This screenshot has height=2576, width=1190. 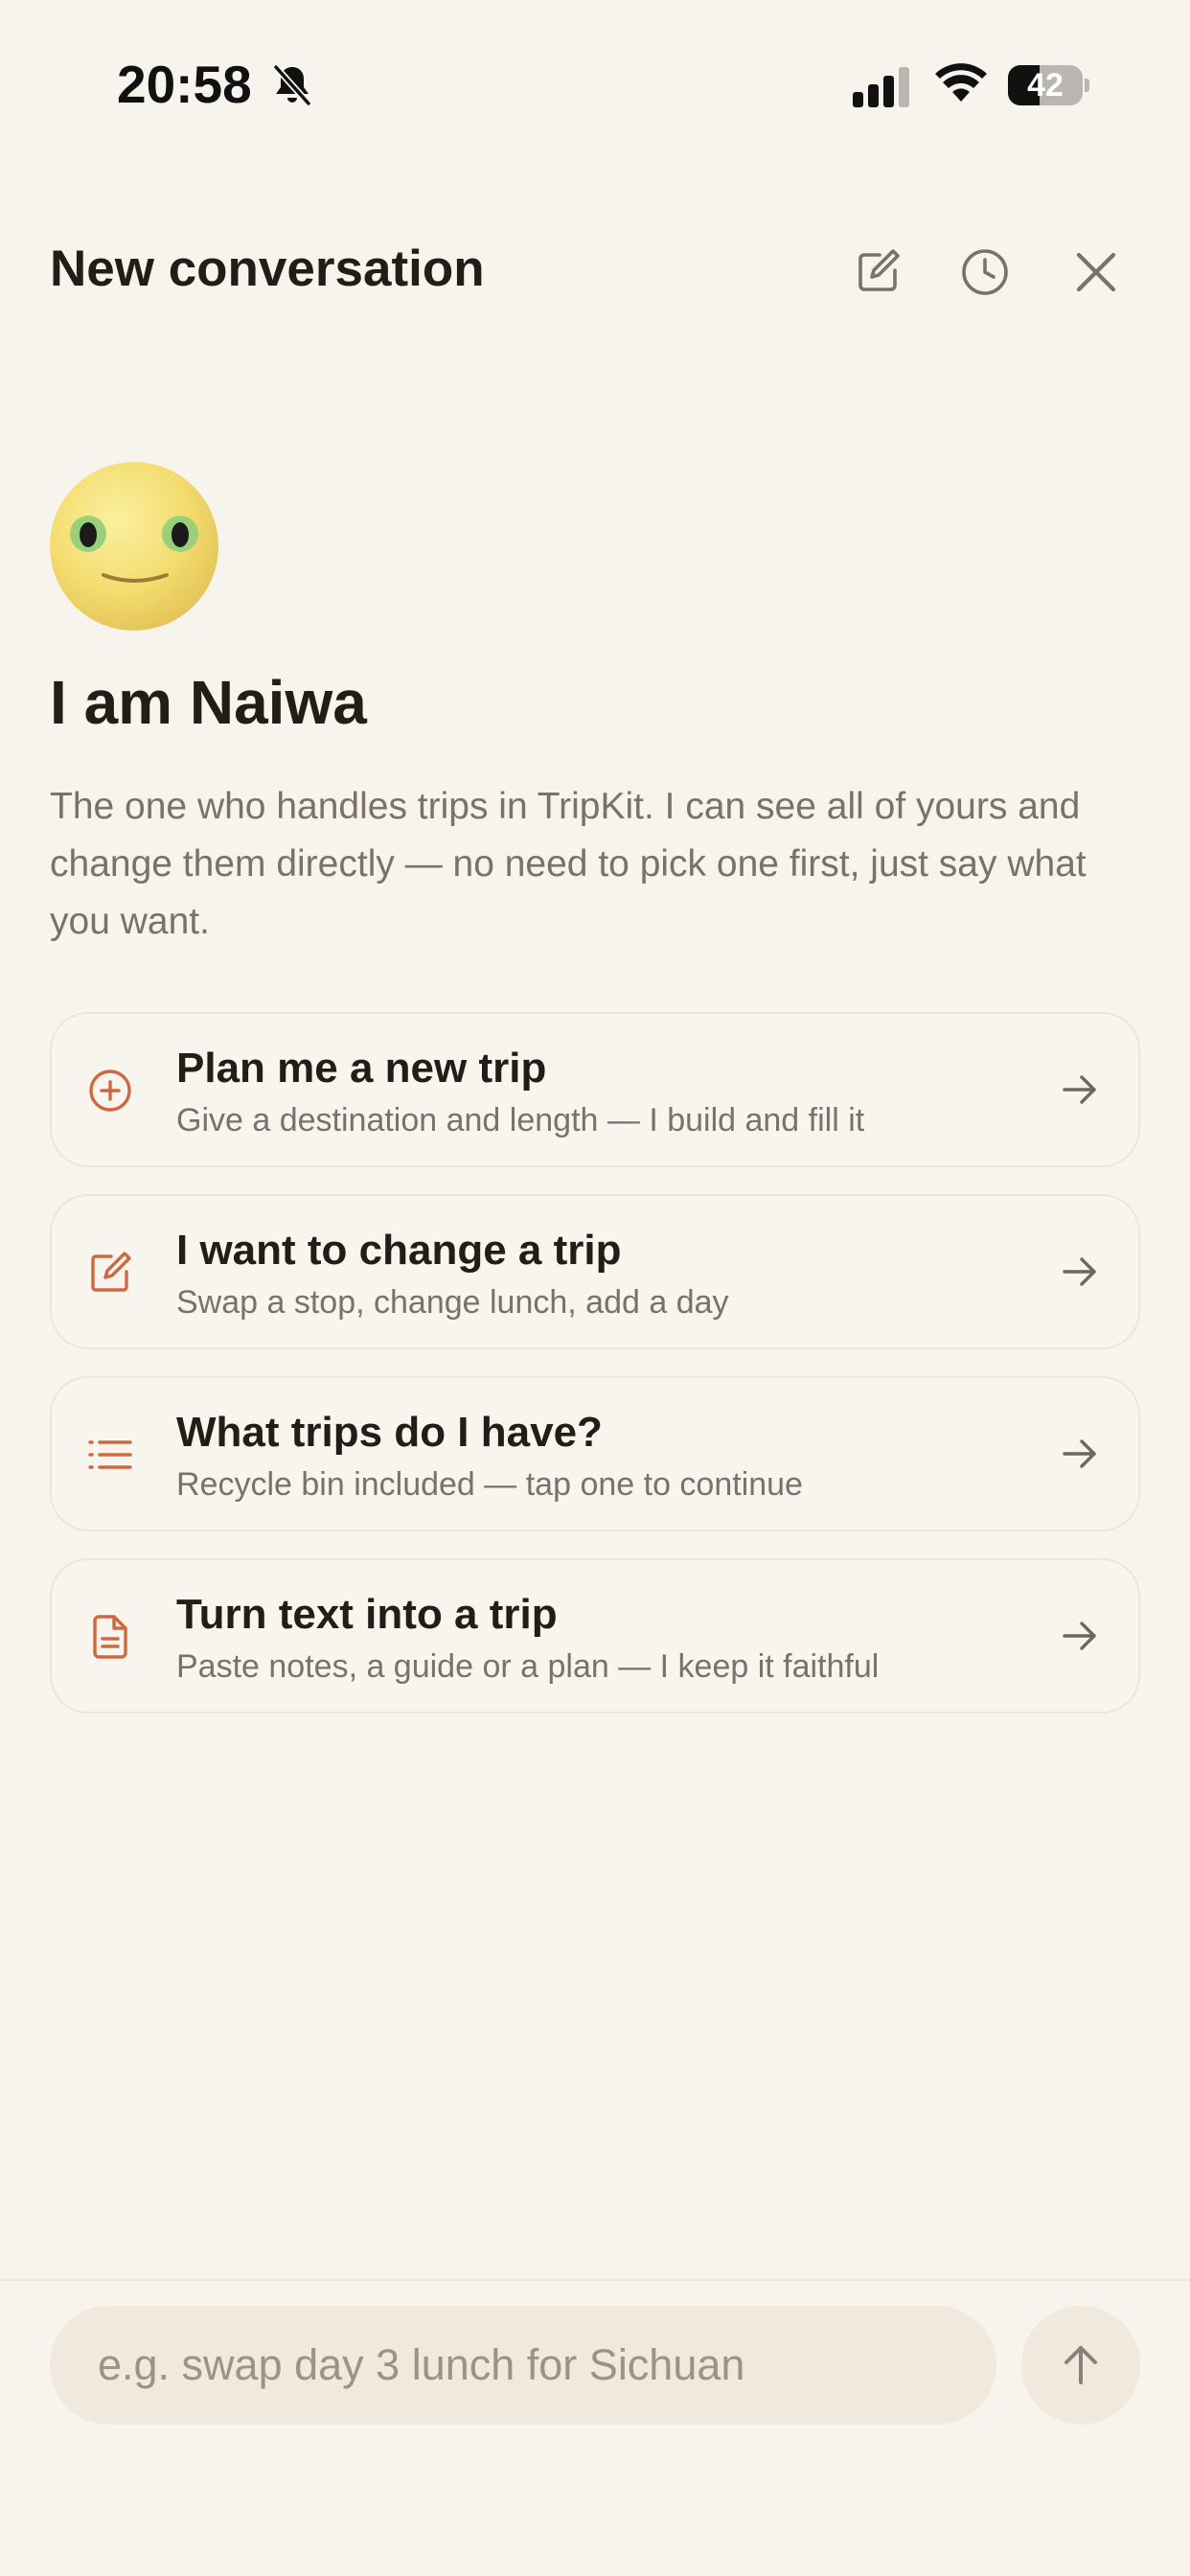 I want to click on document-icon, so click(x=110, y=1637).